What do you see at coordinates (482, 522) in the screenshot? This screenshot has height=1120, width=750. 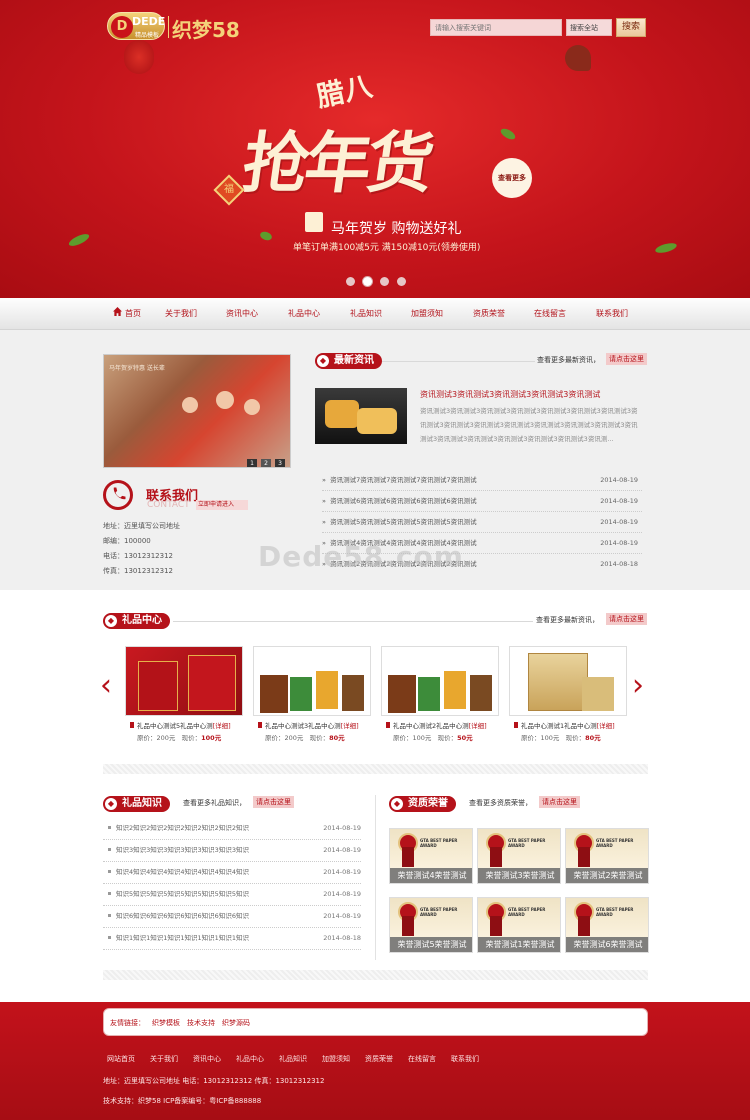 I see `news-row: » 资讯测试5资讯测试5资讯测试5资讯测试5资讯测试 2014-08-19` at bounding box center [482, 522].